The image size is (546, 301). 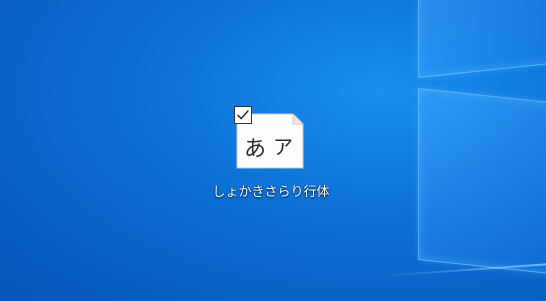 What do you see at coordinates (283, 147) in the screenshot?
I see `preview-glyph-katakana: ア` at bounding box center [283, 147].